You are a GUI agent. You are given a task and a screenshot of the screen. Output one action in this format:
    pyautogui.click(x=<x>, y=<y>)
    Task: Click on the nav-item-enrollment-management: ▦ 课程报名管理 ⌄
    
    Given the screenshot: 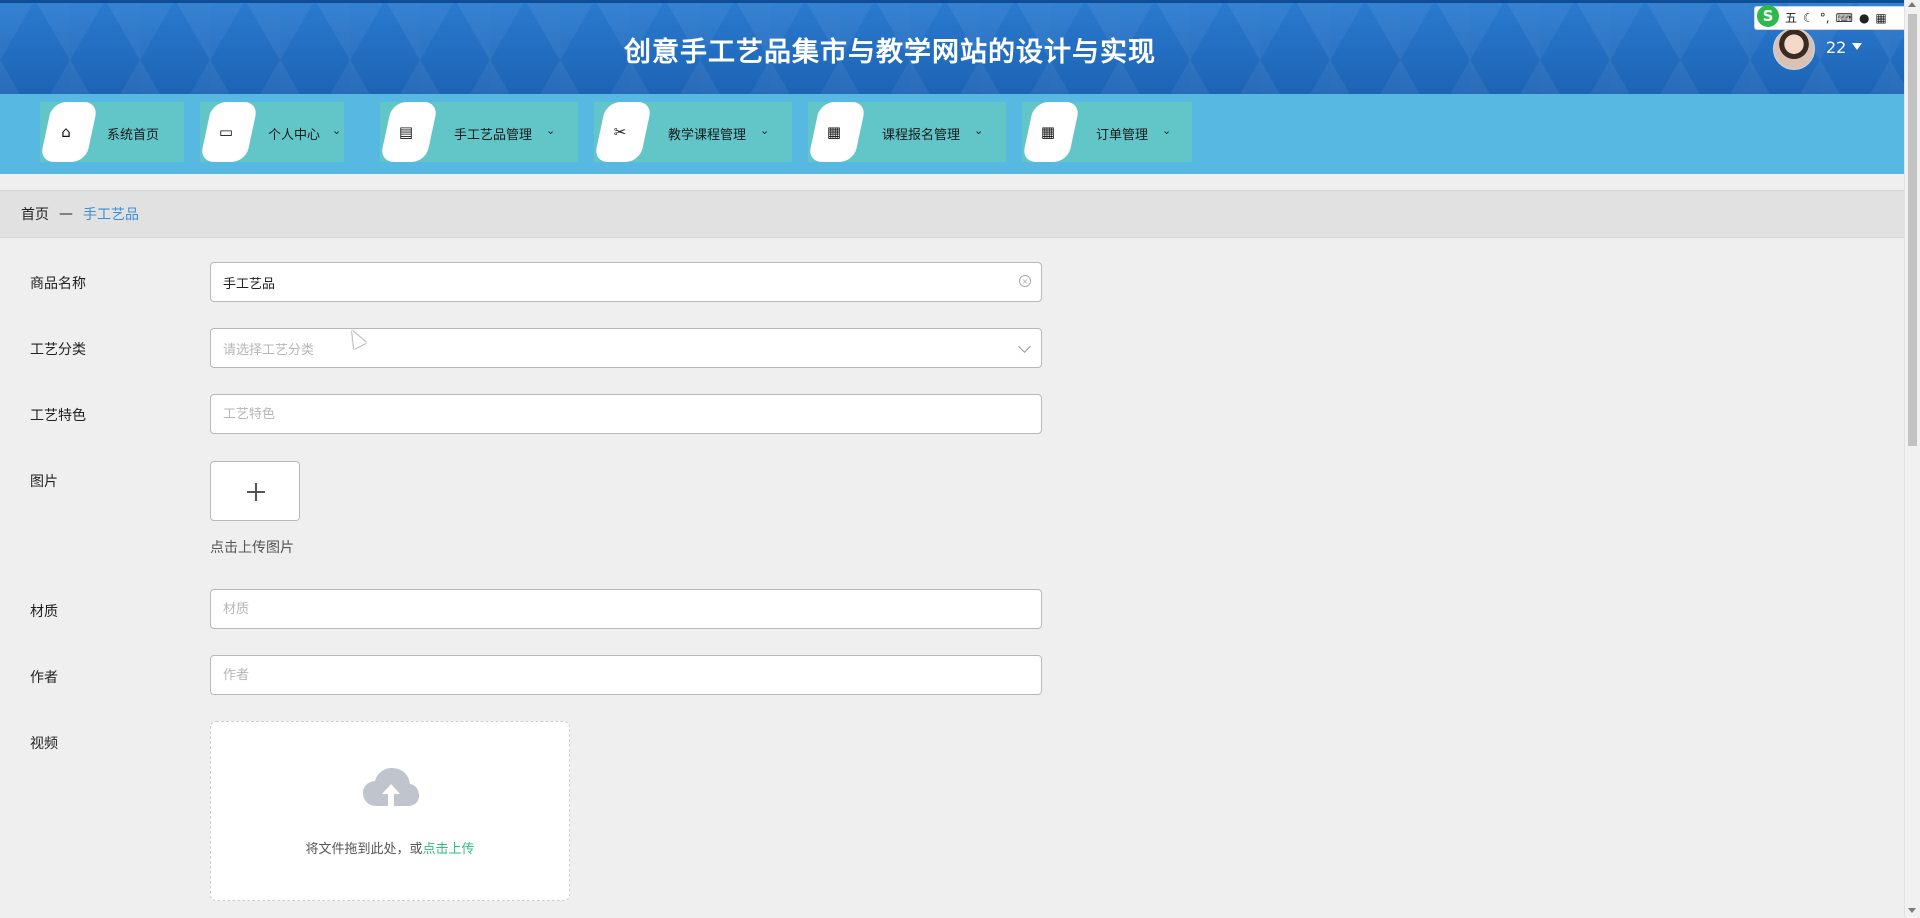 What is the action you would take?
    pyautogui.click(x=907, y=132)
    